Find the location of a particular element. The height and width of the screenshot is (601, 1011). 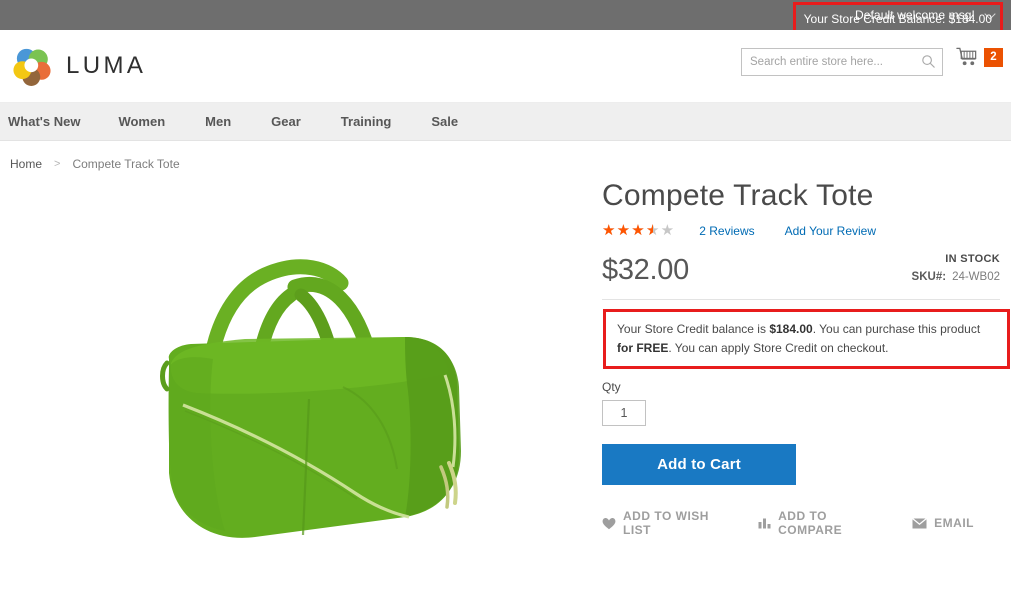

sku-value: 24-WB02 is located at coordinates (976, 277).